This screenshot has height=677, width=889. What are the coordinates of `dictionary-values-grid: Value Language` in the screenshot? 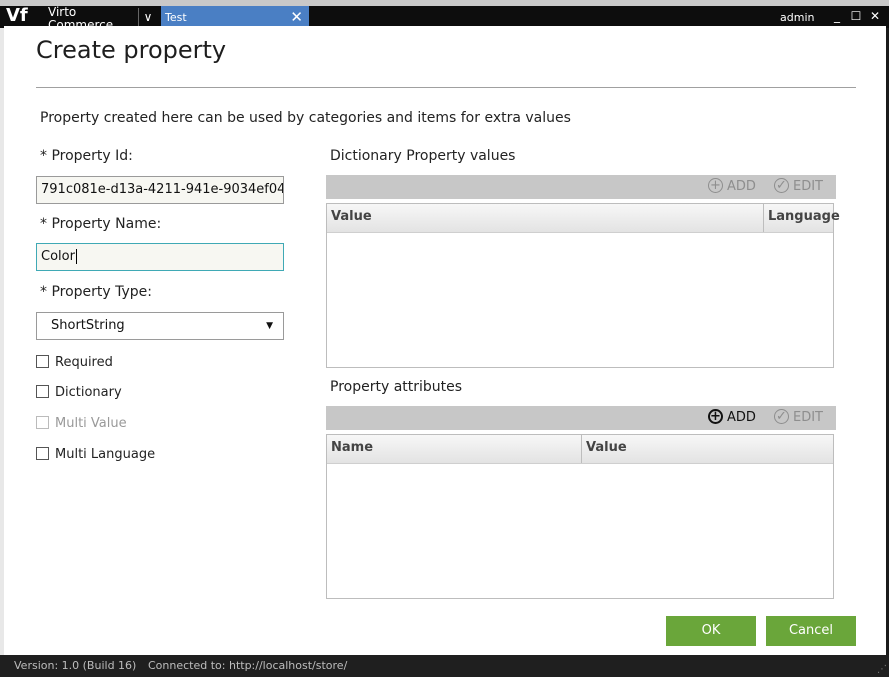 It's located at (583, 285).